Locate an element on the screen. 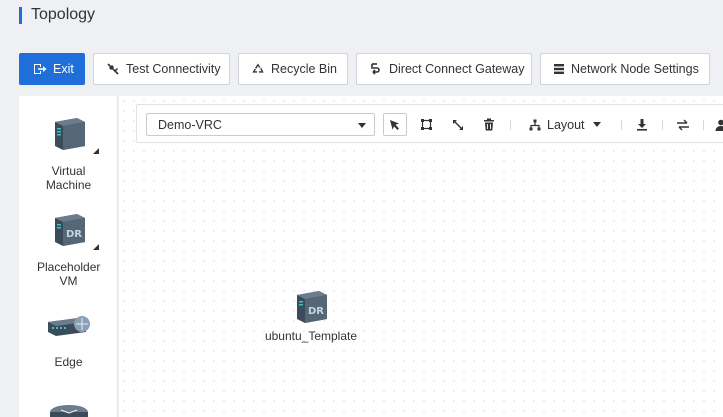 The height and width of the screenshot is (417, 723). palette-label-virtual-machine: Virtual Machine is located at coordinates (68, 178).